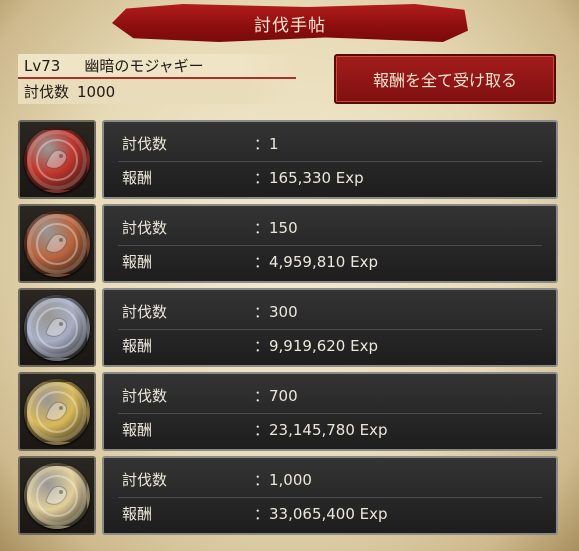 The width and height of the screenshot is (579, 551). What do you see at coordinates (283, 480) in the screenshot?
I see `kill-threshold-value: ：1,000` at bounding box center [283, 480].